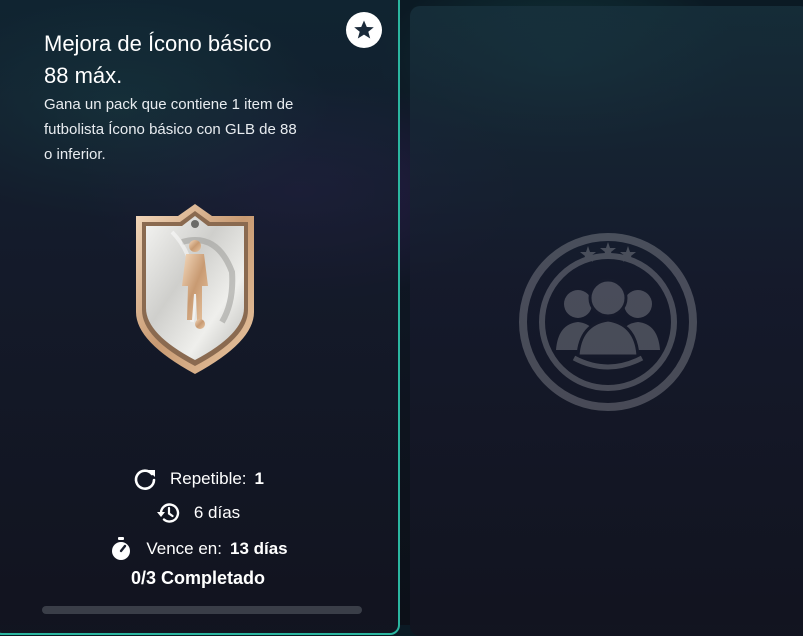 The height and width of the screenshot is (636, 803). What do you see at coordinates (217, 512) in the screenshot?
I see `refresh-text: 6 días` at bounding box center [217, 512].